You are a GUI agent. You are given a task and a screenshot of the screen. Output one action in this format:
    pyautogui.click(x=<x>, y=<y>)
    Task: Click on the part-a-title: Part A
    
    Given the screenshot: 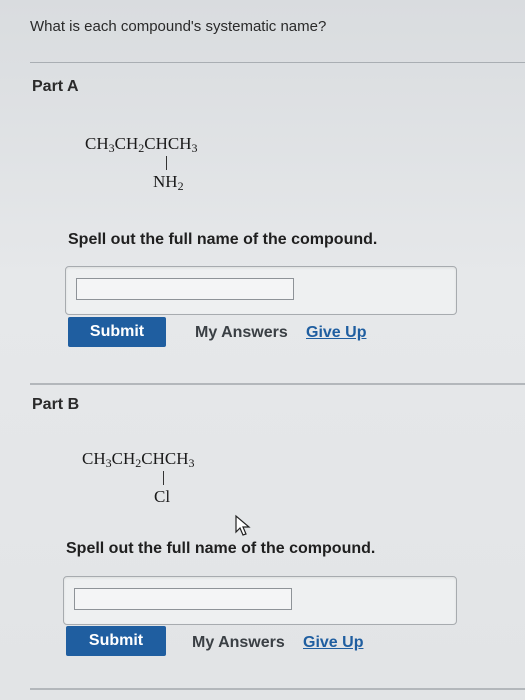 What is the action you would take?
    pyautogui.click(x=55, y=86)
    